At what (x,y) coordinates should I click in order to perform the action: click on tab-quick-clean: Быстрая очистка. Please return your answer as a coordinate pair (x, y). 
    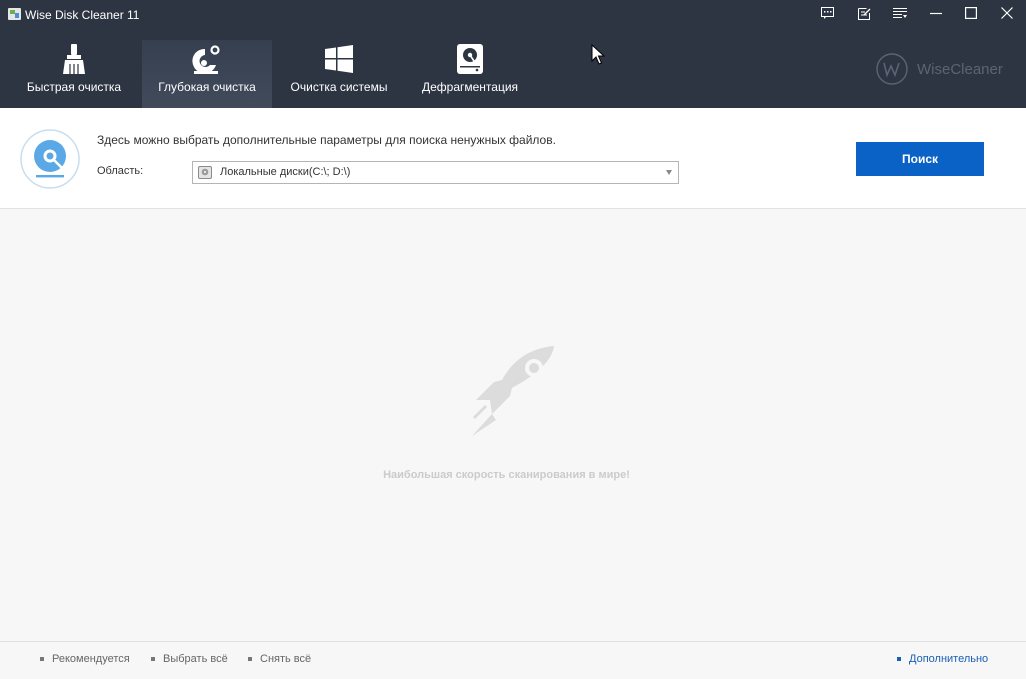
    Looking at the image, I should click on (74, 74).